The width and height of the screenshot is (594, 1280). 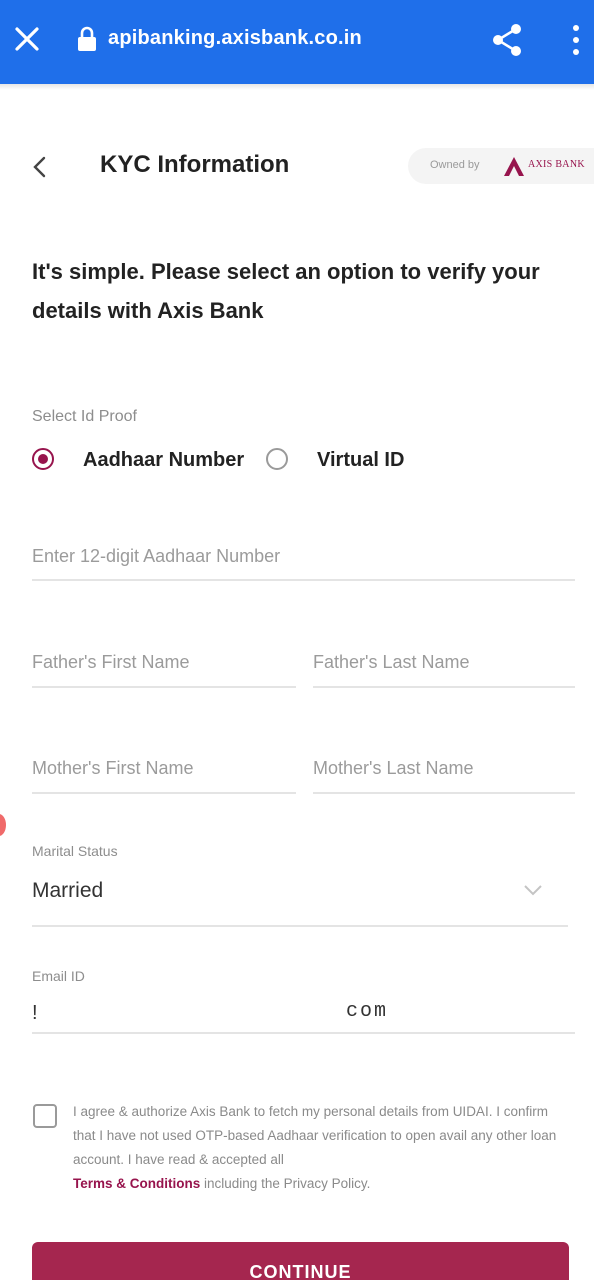 What do you see at coordinates (367, 1011) in the screenshot?
I see `email-input-end: com` at bounding box center [367, 1011].